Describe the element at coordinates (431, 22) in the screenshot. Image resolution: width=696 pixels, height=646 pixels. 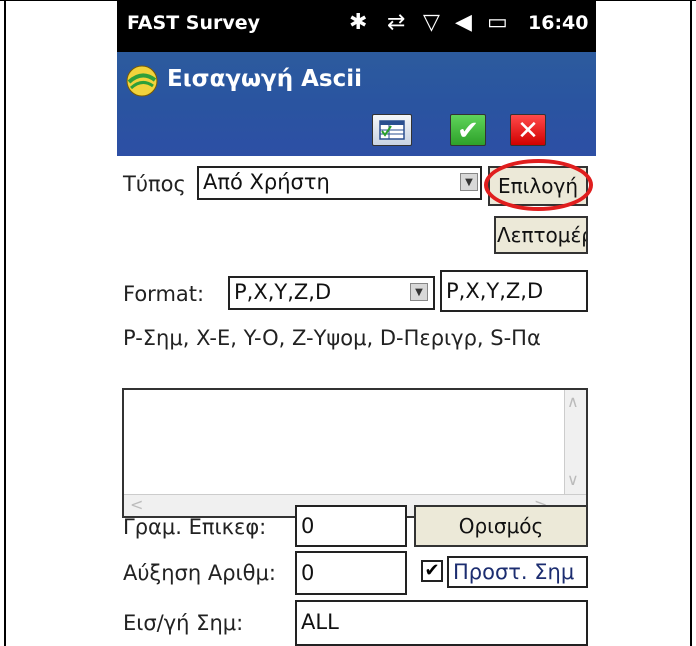
I see `no-signal-icon: ▽` at that location.